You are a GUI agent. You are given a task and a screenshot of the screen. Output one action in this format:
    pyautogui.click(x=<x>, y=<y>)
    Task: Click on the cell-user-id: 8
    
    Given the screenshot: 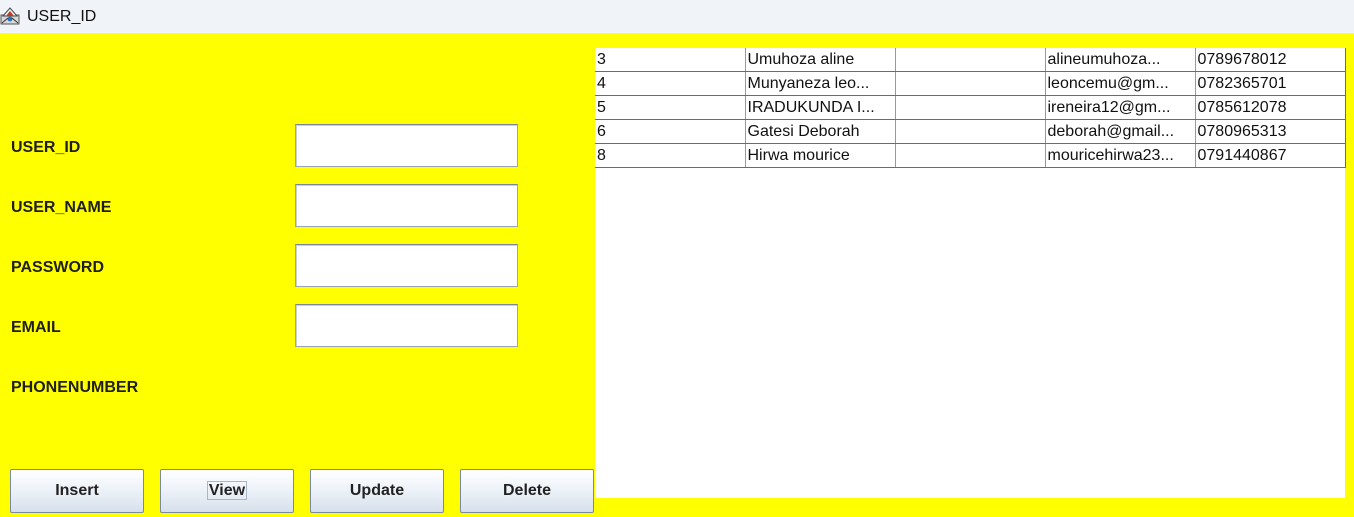 What is the action you would take?
    pyautogui.click(x=670, y=155)
    